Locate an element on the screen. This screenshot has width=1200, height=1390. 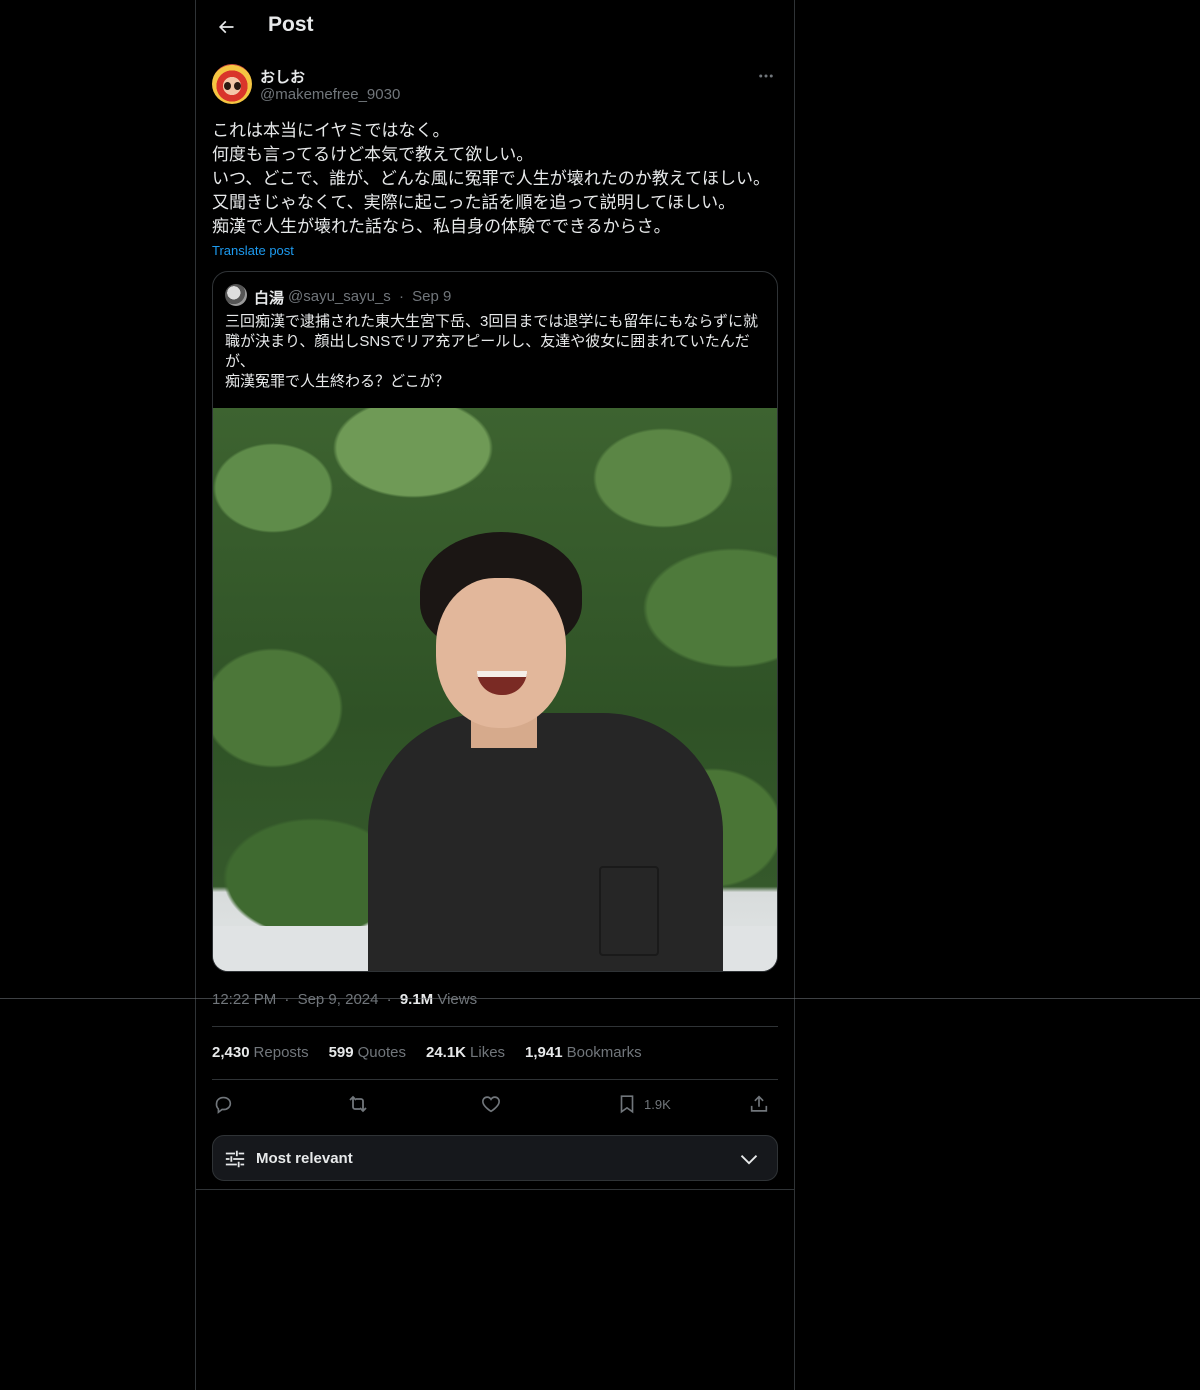
page-title: Post is located at coordinates (291, 24).